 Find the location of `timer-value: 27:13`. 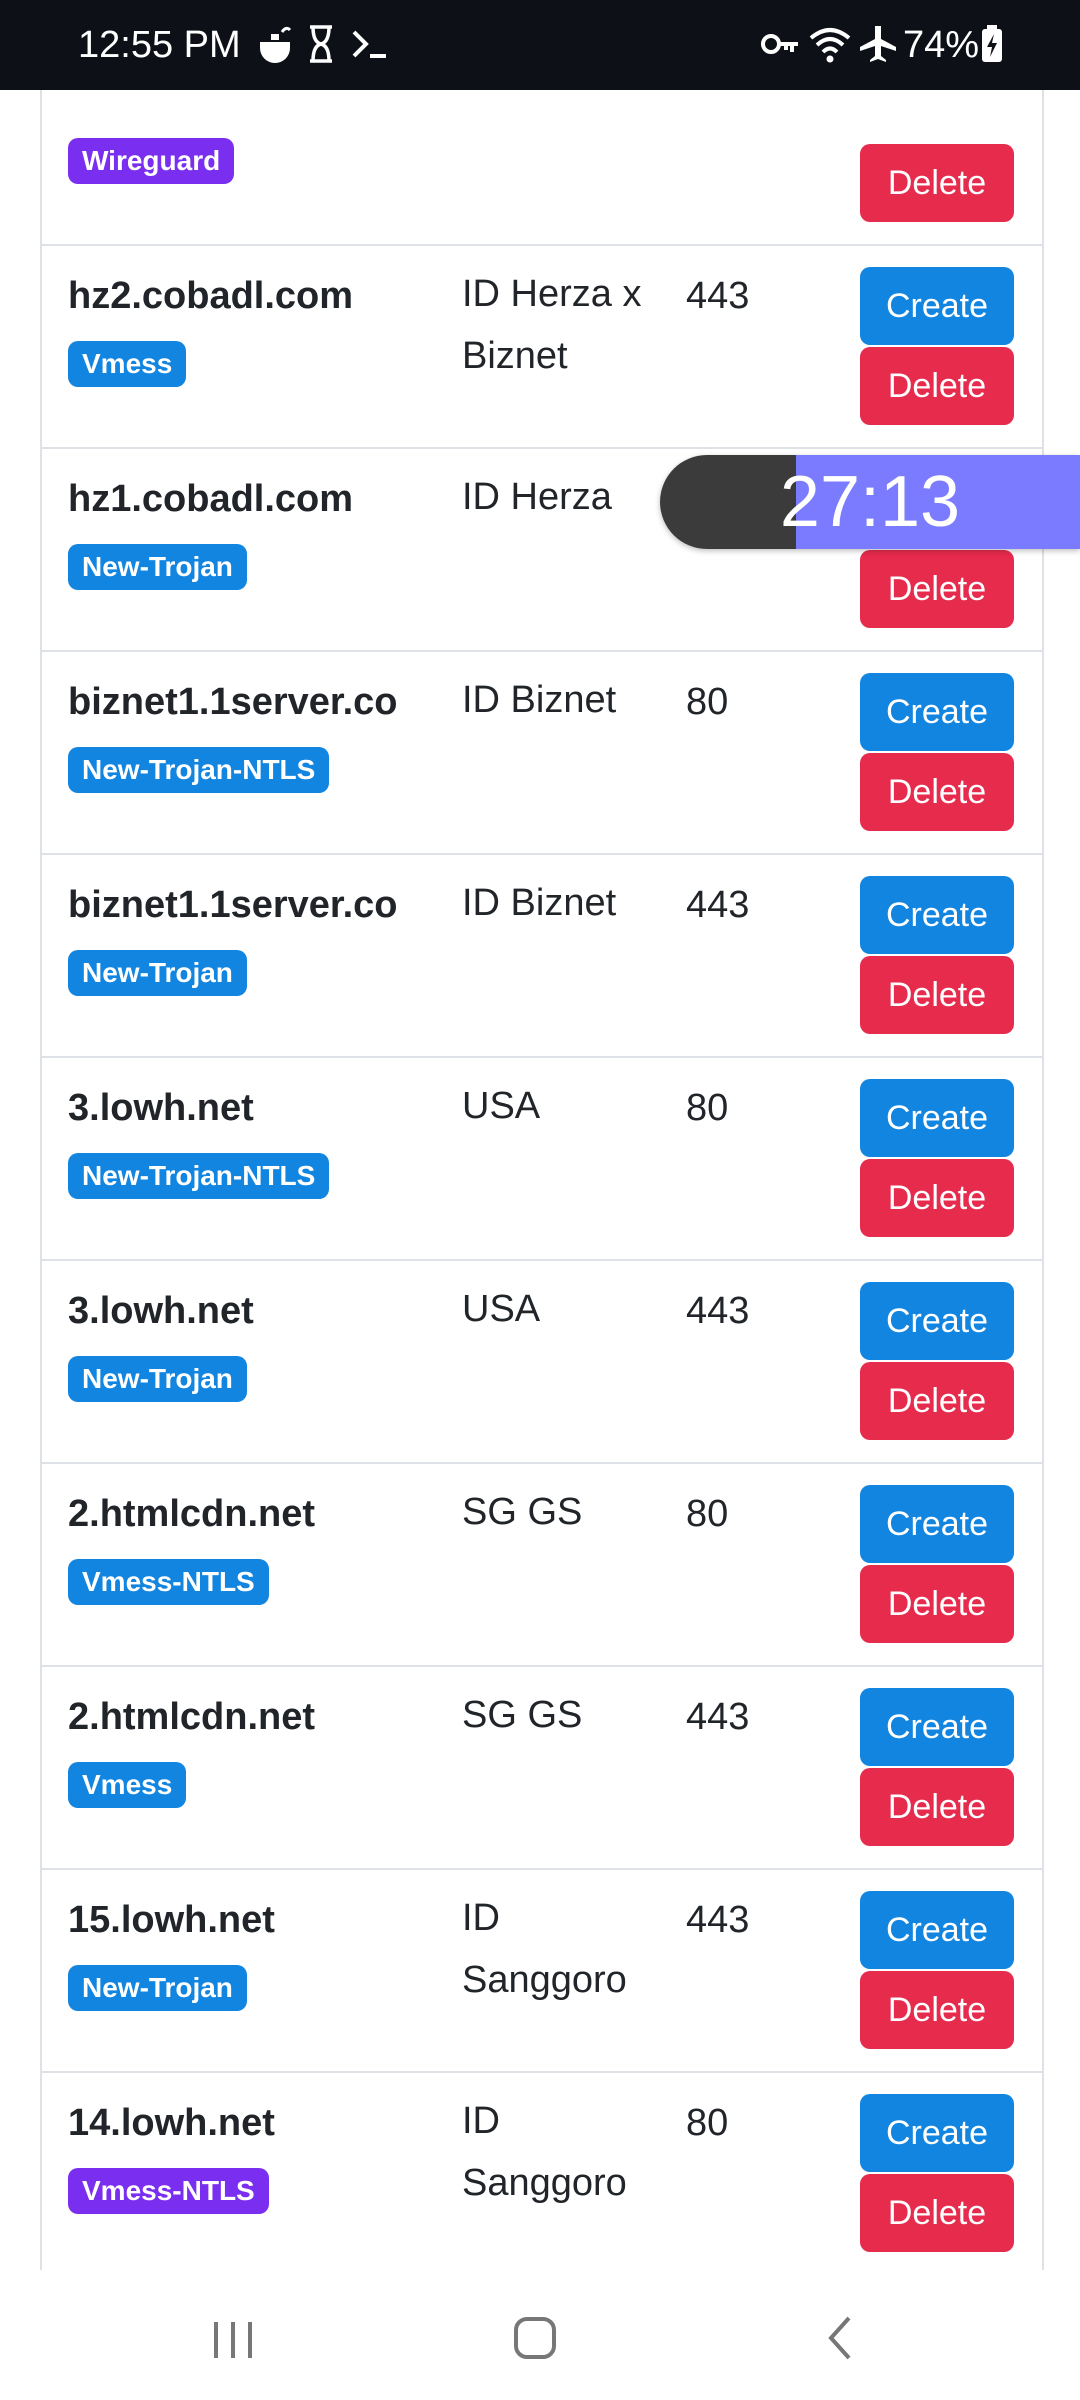

timer-value: 27:13 is located at coordinates (870, 502).